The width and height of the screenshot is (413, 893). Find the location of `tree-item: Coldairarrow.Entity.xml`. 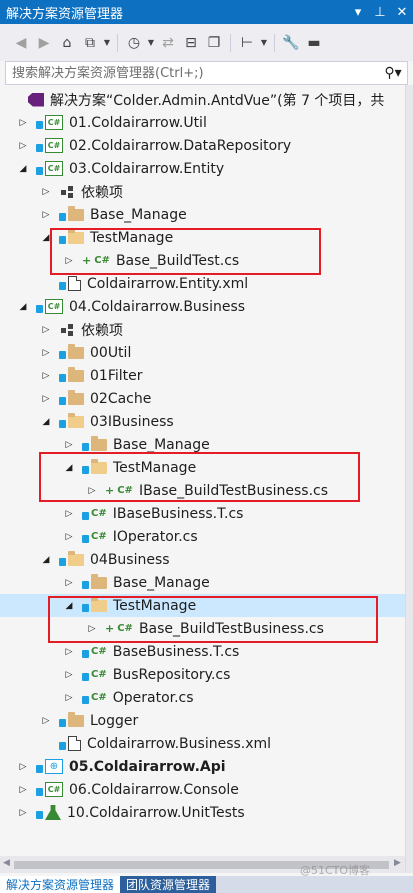

tree-item: Coldairarrow.Entity.xml is located at coordinates (202, 283).